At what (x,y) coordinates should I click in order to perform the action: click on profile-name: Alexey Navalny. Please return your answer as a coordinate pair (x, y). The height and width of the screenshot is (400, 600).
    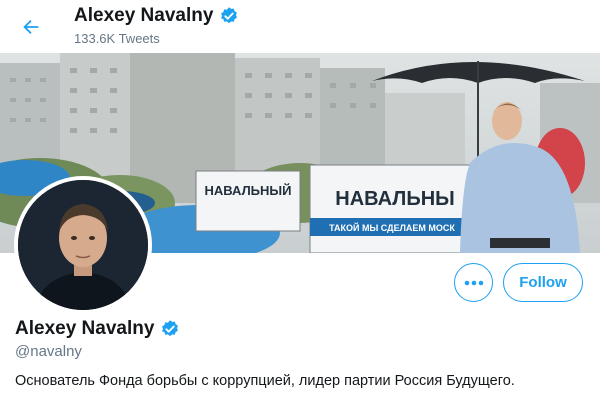
    Looking at the image, I should click on (97, 329).